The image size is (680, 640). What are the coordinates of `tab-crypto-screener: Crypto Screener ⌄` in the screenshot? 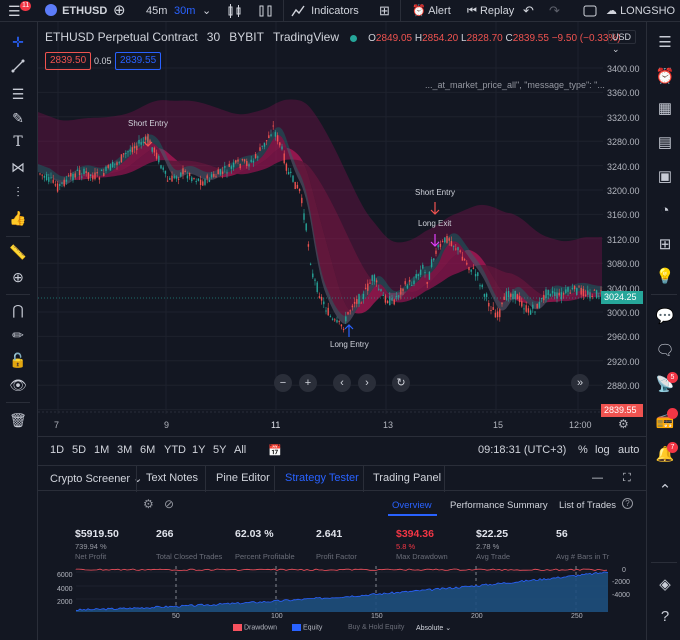 It's located at (96, 478).